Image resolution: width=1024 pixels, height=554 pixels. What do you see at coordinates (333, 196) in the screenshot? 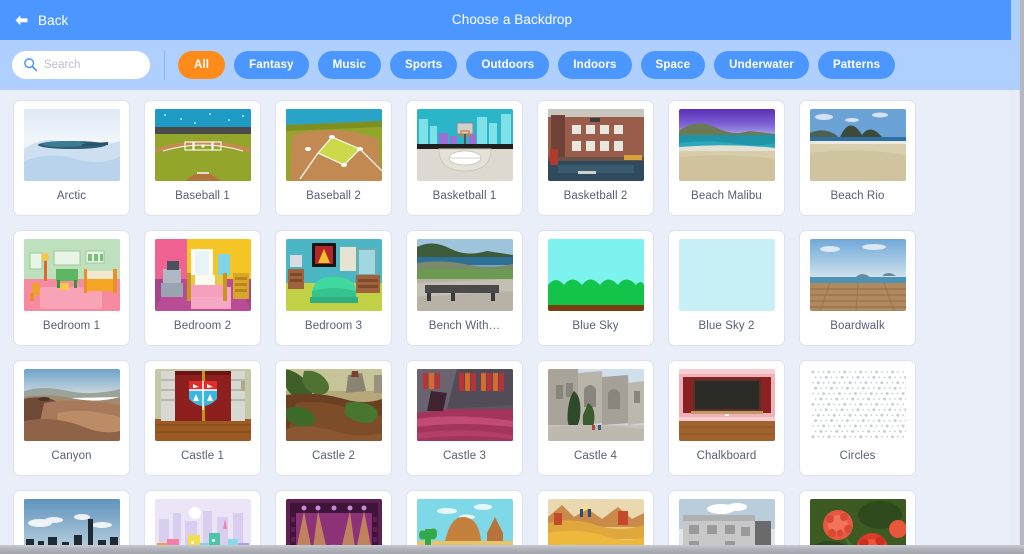
I see `backdrop-name: Baseball 2` at bounding box center [333, 196].